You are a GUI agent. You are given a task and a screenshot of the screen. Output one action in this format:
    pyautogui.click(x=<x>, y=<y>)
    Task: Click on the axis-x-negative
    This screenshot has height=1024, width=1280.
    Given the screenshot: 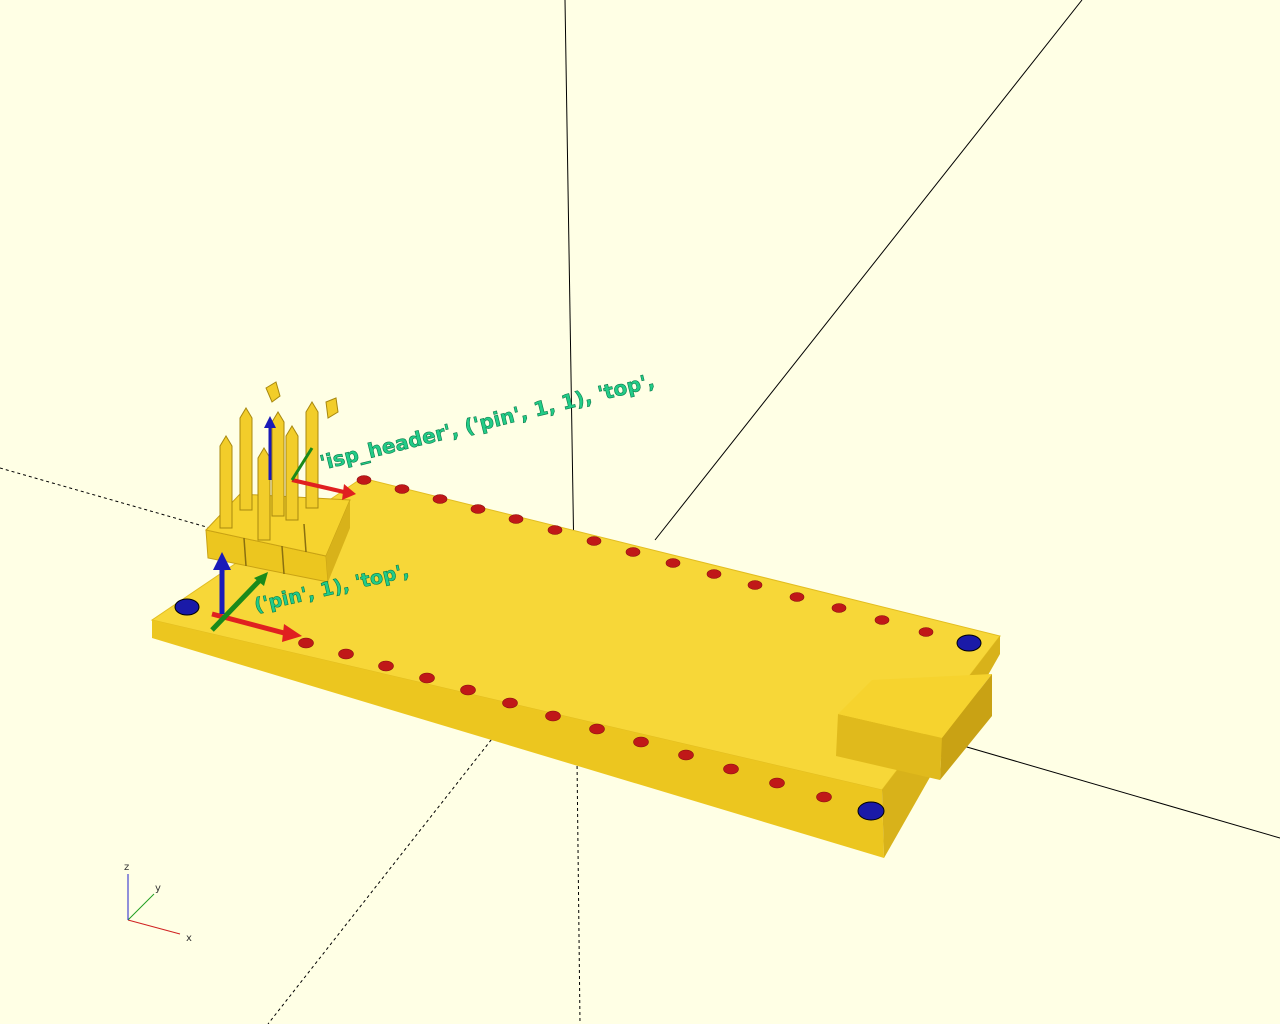 What is the action you would take?
    pyautogui.click(x=105, y=498)
    